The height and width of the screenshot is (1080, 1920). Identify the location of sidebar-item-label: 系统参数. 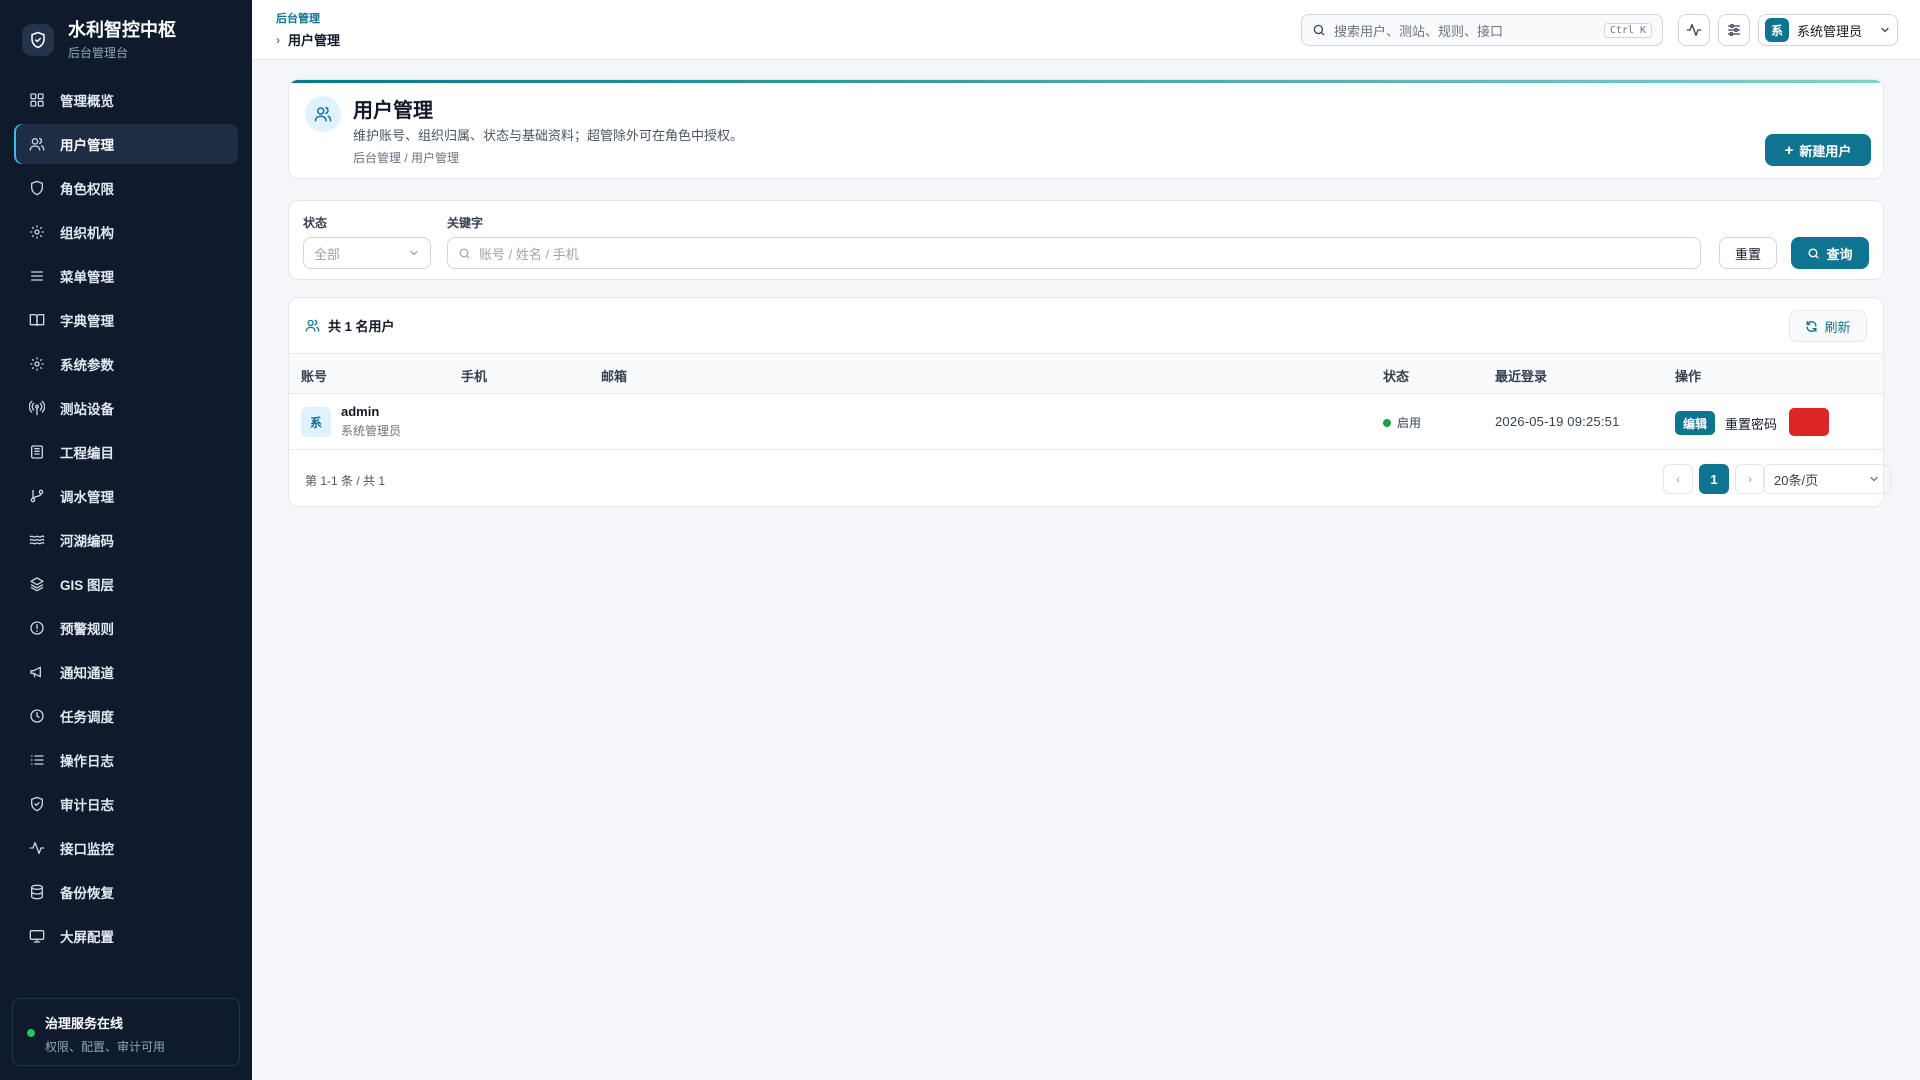
(87, 365).